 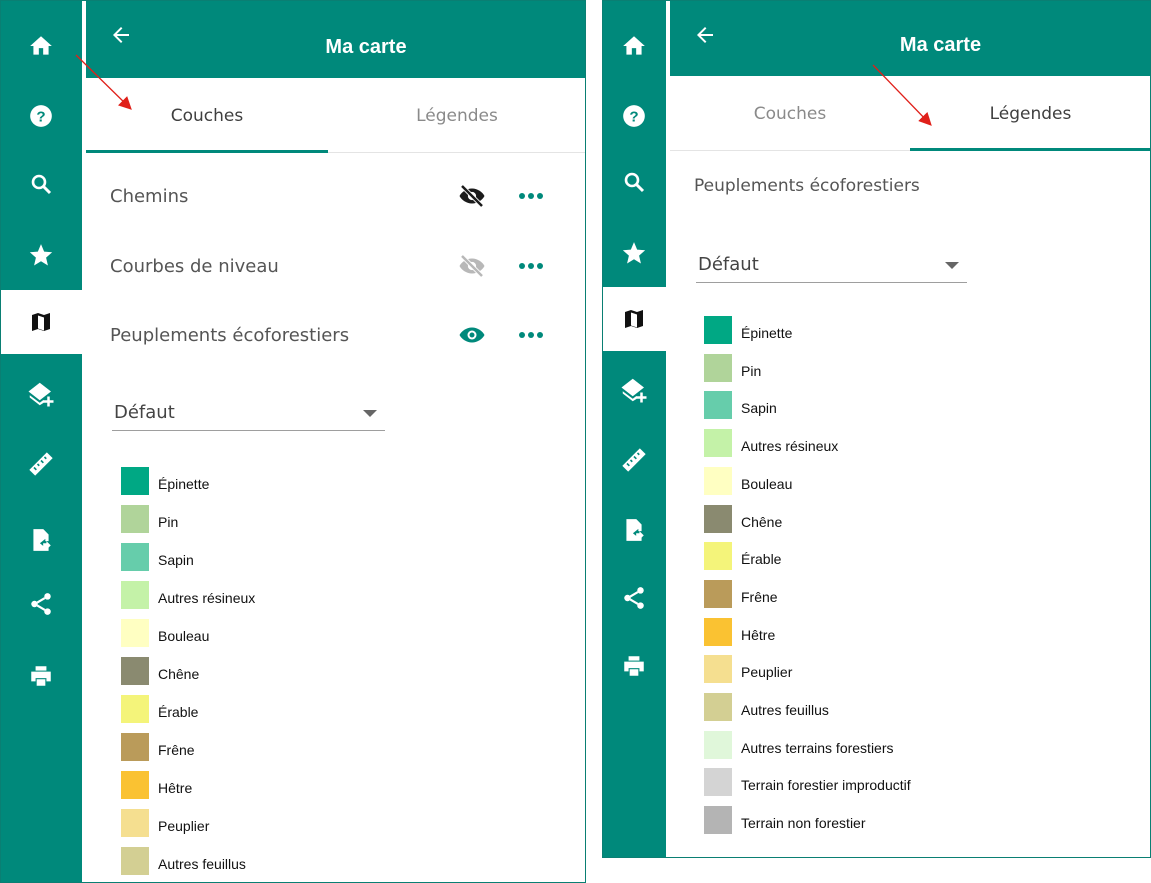 I want to click on page-title: Ma carte, so click(x=940, y=45).